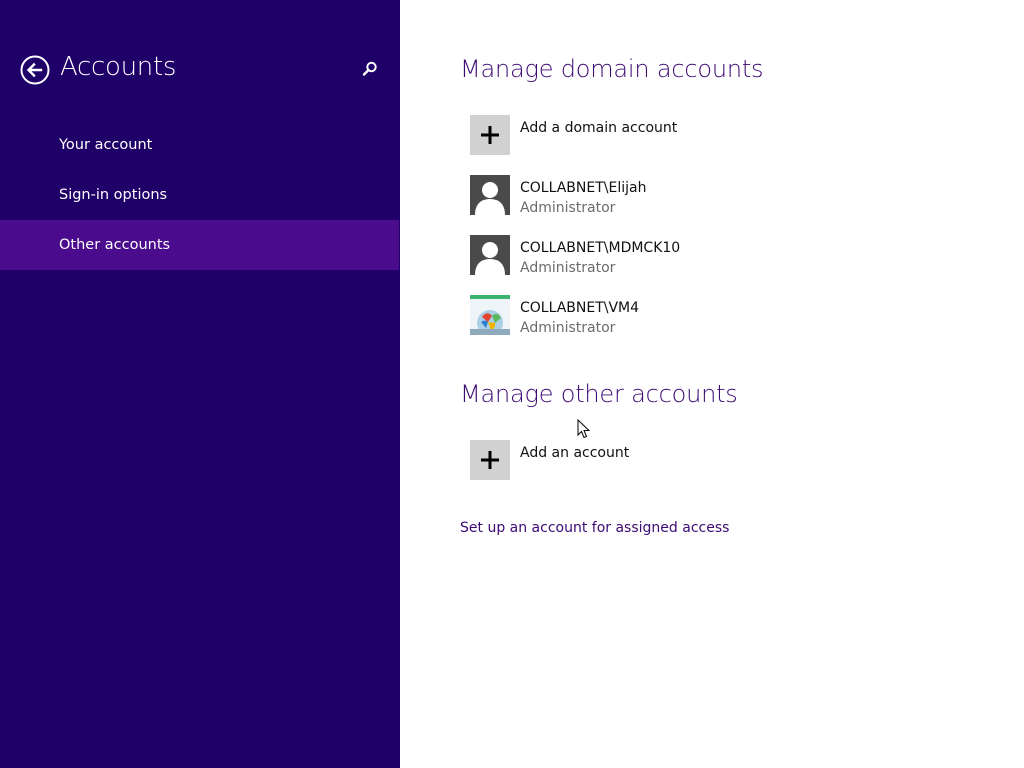 The image size is (1024, 768). I want to click on sidebar-item-label: Sign-in options, so click(113, 195).